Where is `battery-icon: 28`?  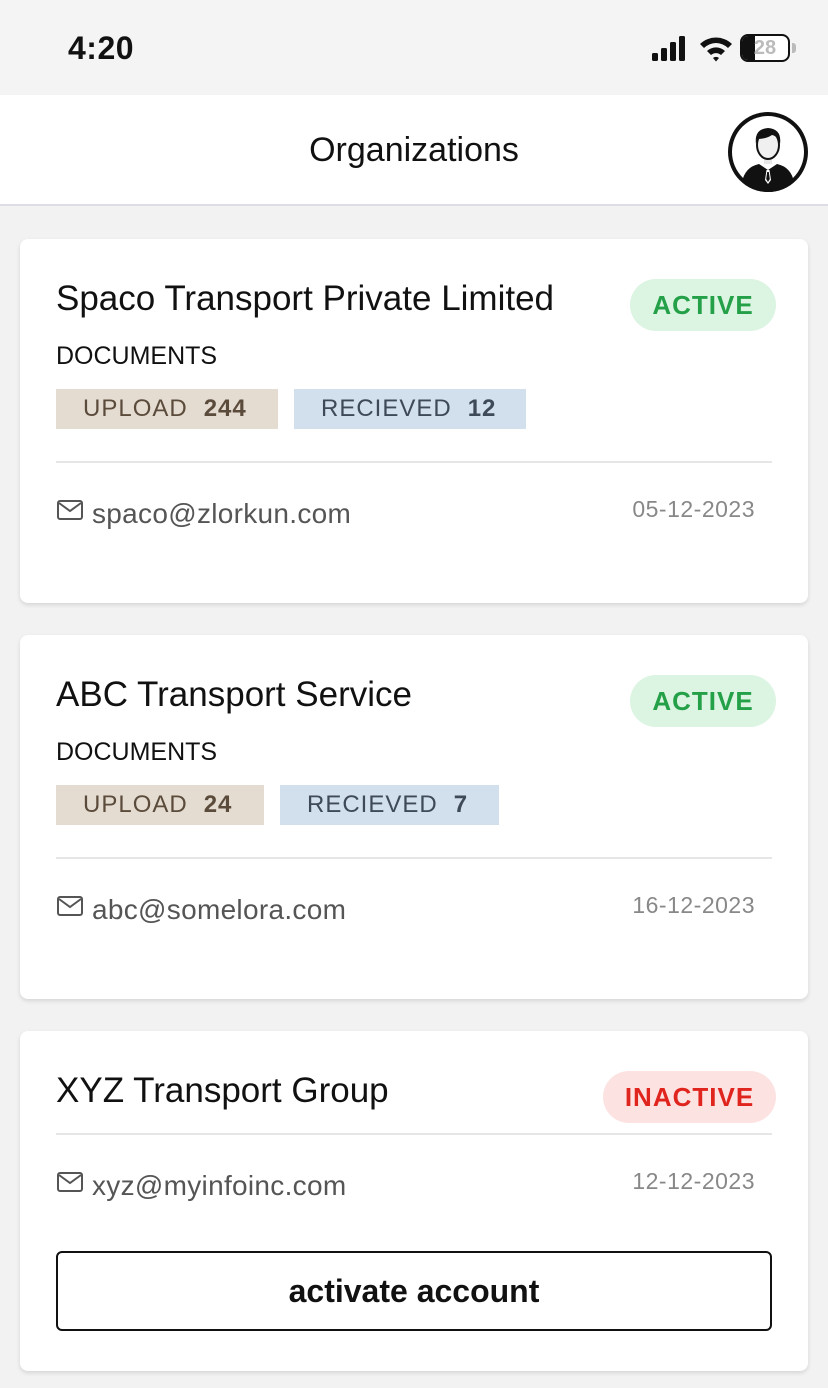 battery-icon: 28 is located at coordinates (765, 48).